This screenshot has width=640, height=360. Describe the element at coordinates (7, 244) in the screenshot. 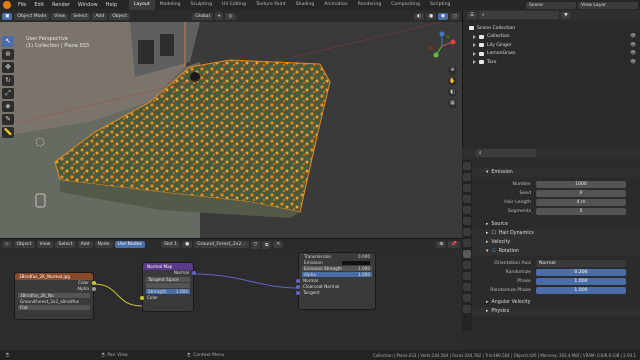

I see `editor-type-icon: ◇` at that location.